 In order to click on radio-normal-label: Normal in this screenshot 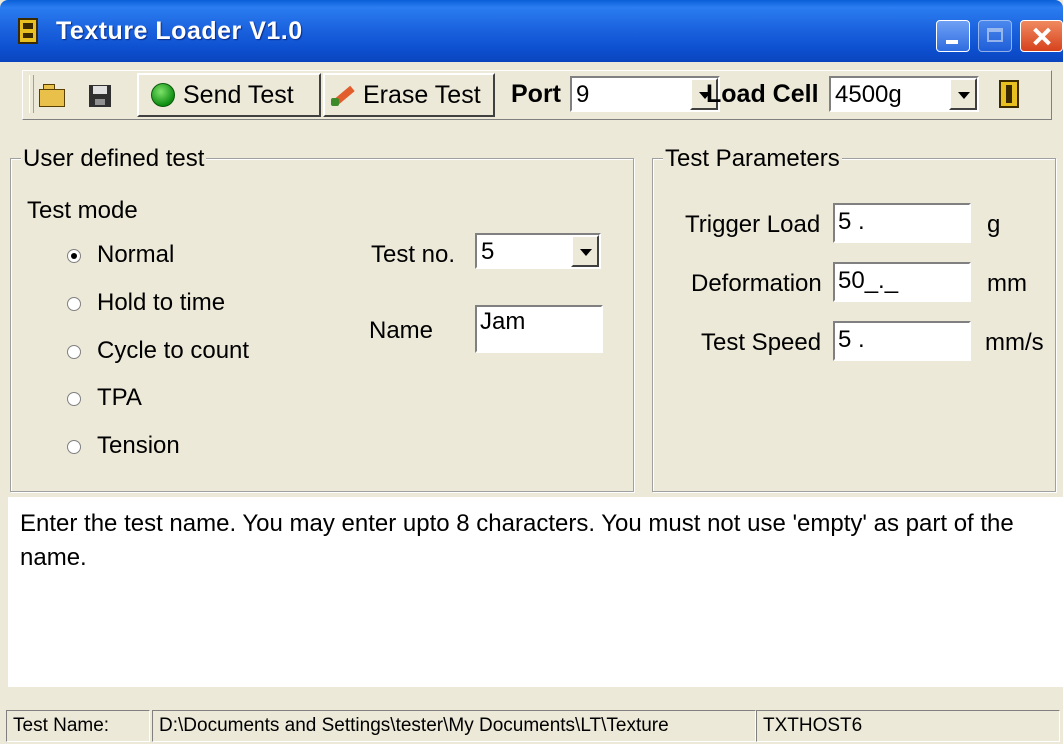, I will do `click(135, 255)`.